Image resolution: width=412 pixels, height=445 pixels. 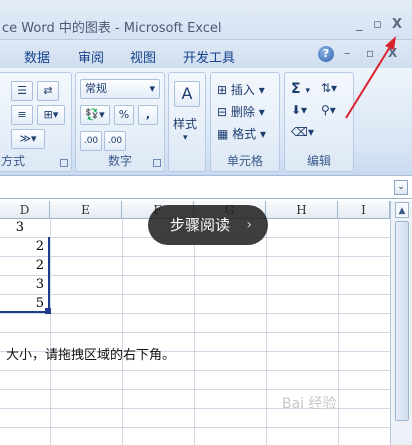 I want to click on watermark: Bai 经验, so click(x=309, y=404).